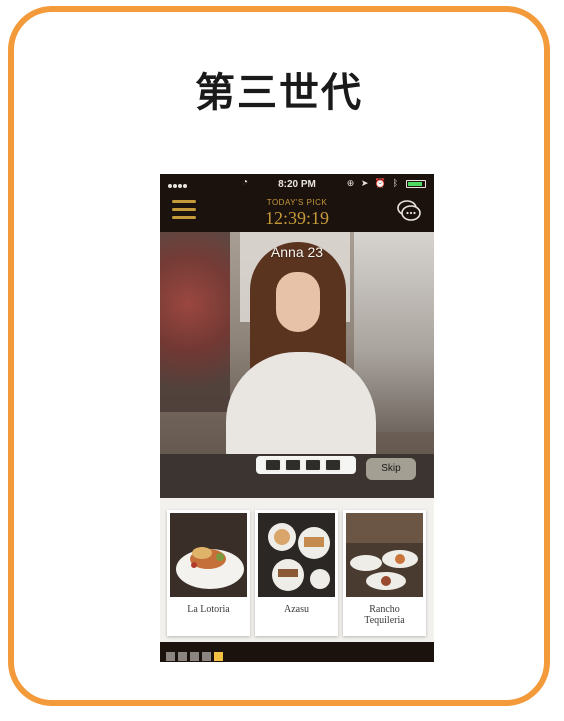 This screenshot has height=721, width=564. What do you see at coordinates (416, 184) in the screenshot?
I see `battery-icon` at bounding box center [416, 184].